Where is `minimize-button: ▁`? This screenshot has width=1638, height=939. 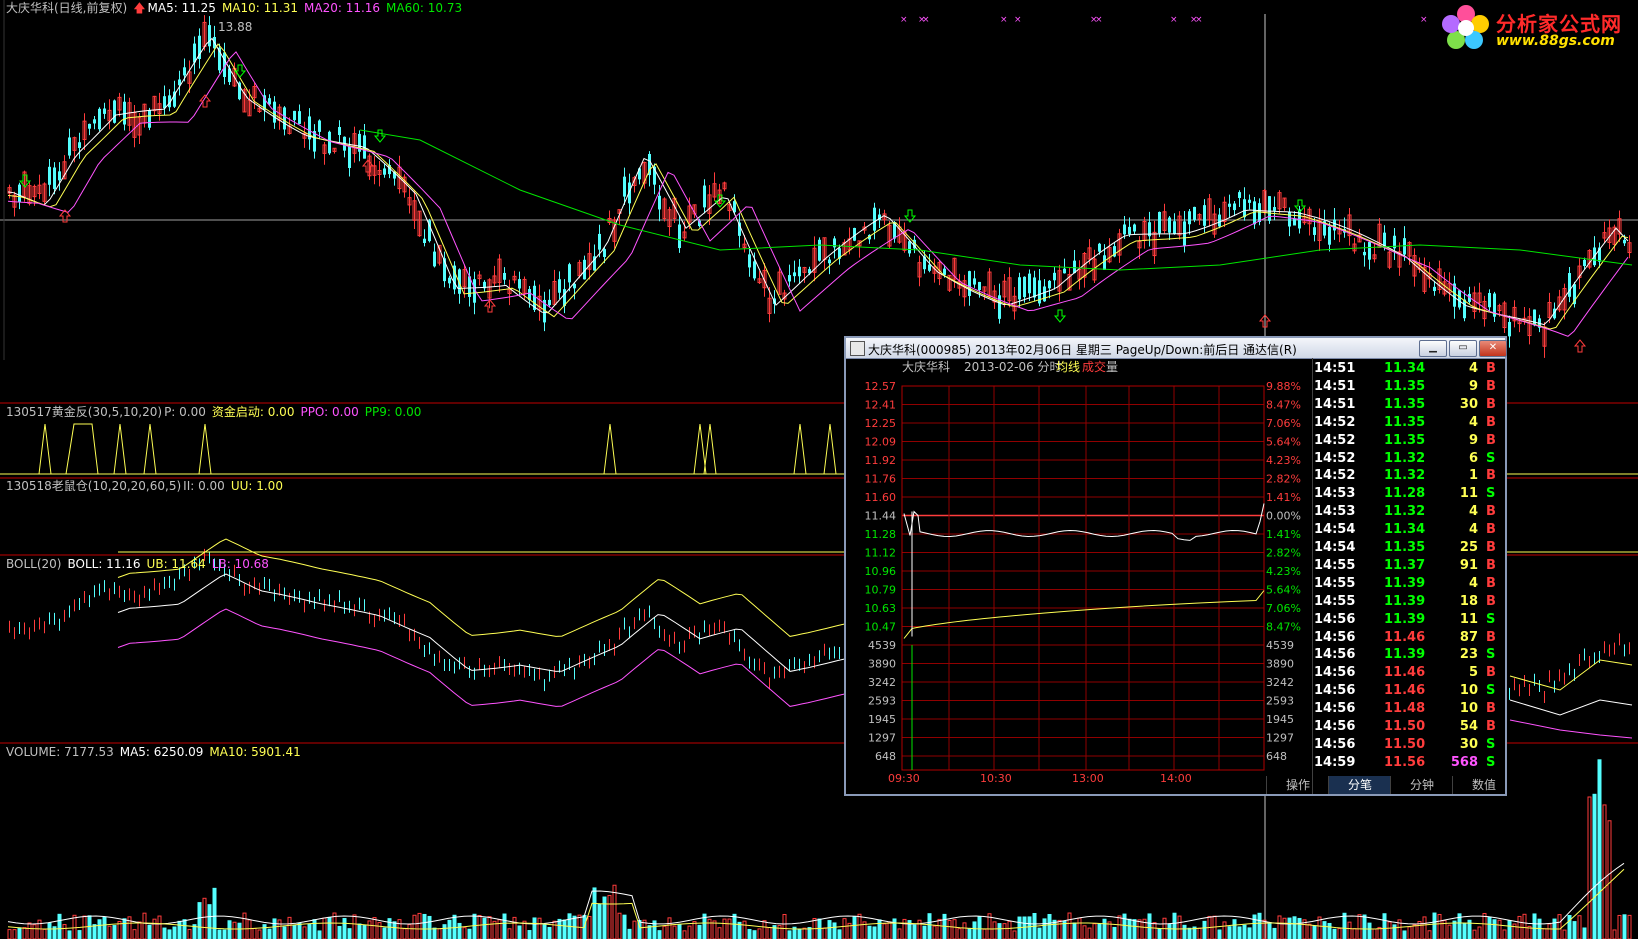
minimize-button: ▁ is located at coordinates (1433, 348).